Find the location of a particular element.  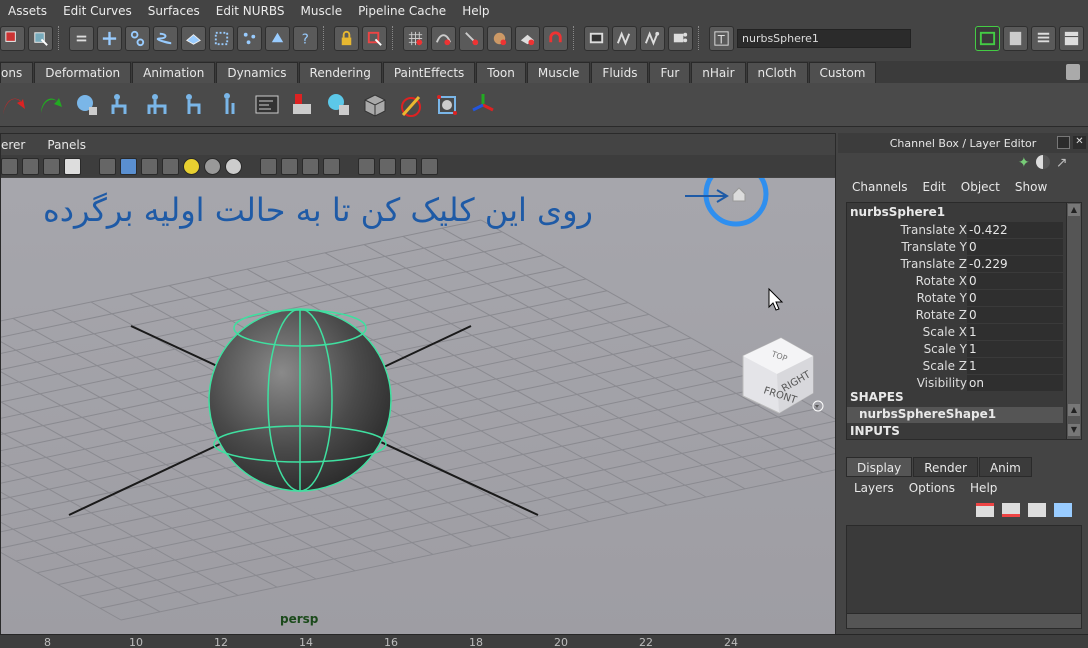

shelf-tab-custom: Custom is located at coordinates (842, 72).